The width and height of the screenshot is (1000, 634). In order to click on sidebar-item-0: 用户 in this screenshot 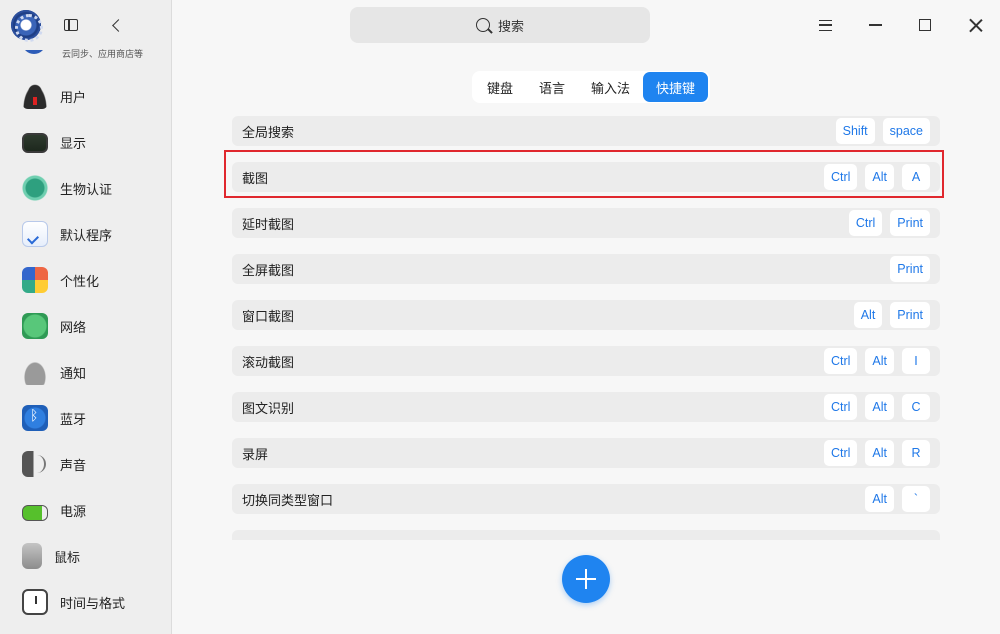, I will do `click(85, 96)`.